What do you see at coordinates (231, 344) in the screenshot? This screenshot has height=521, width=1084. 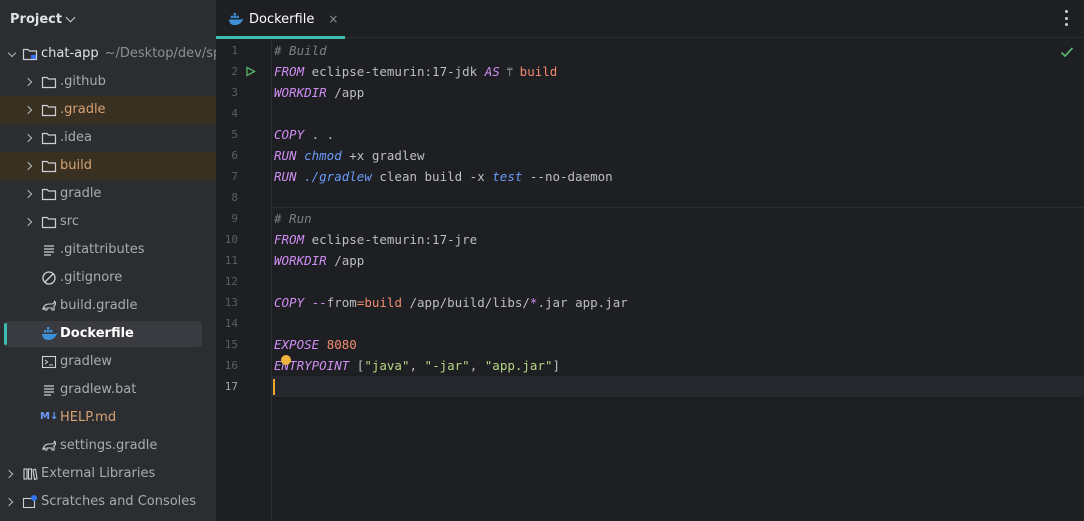 I see `line-number: 15` at bounding box center [231, 344].